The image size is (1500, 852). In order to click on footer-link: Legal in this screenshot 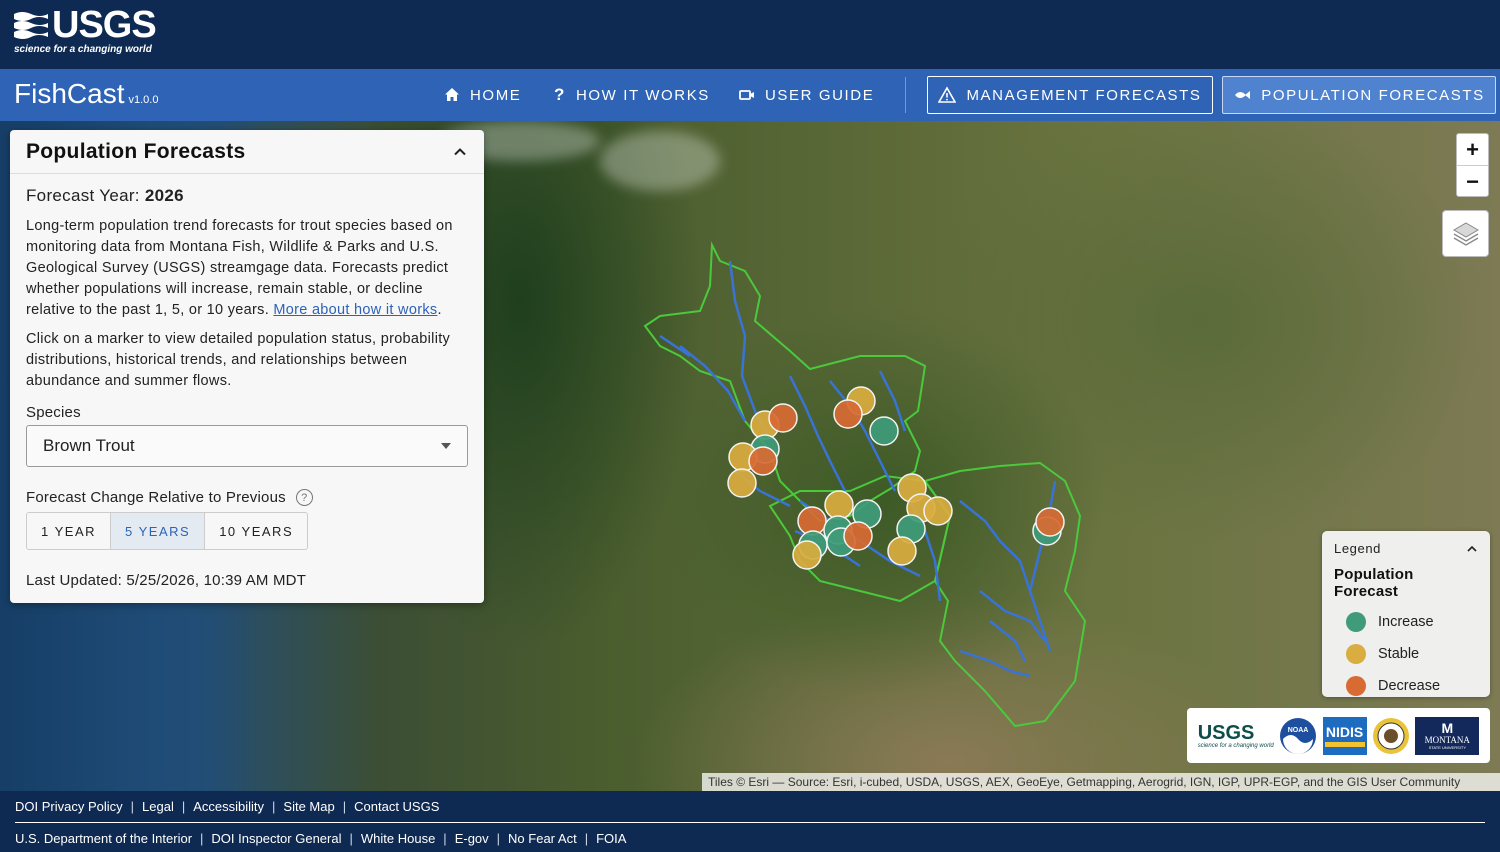, I will do `click(158, 806)`.